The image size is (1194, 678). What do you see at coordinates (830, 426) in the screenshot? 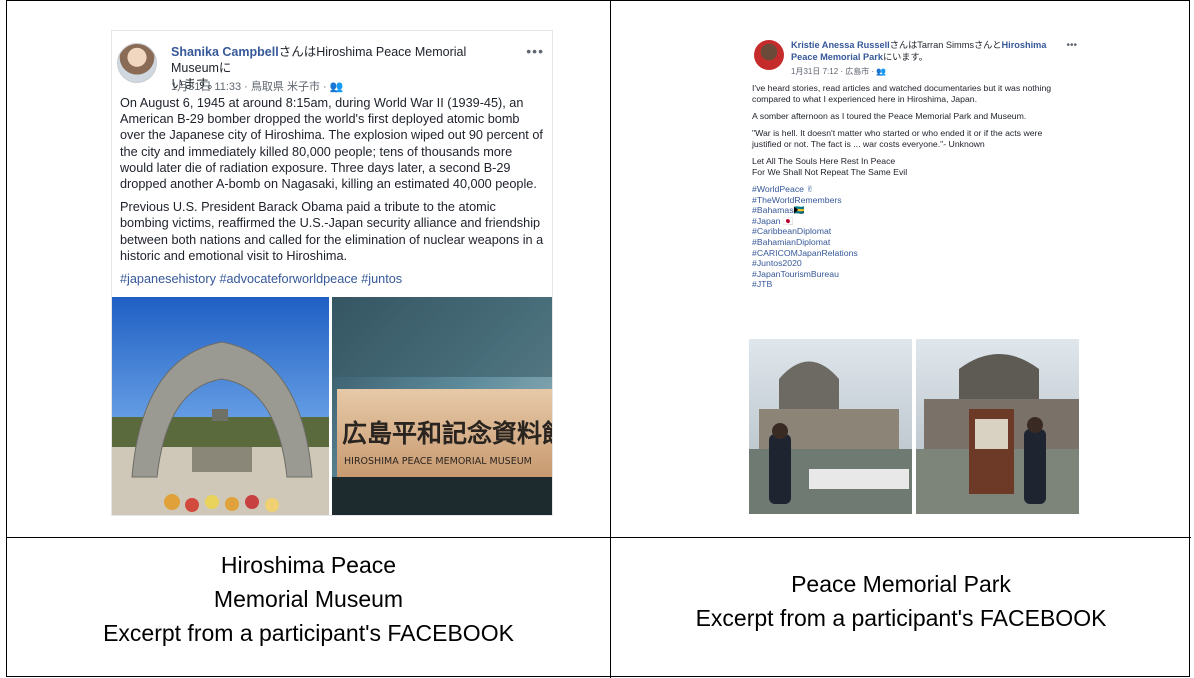
I see `dome-photo-left` at bounding box center [830, 426].